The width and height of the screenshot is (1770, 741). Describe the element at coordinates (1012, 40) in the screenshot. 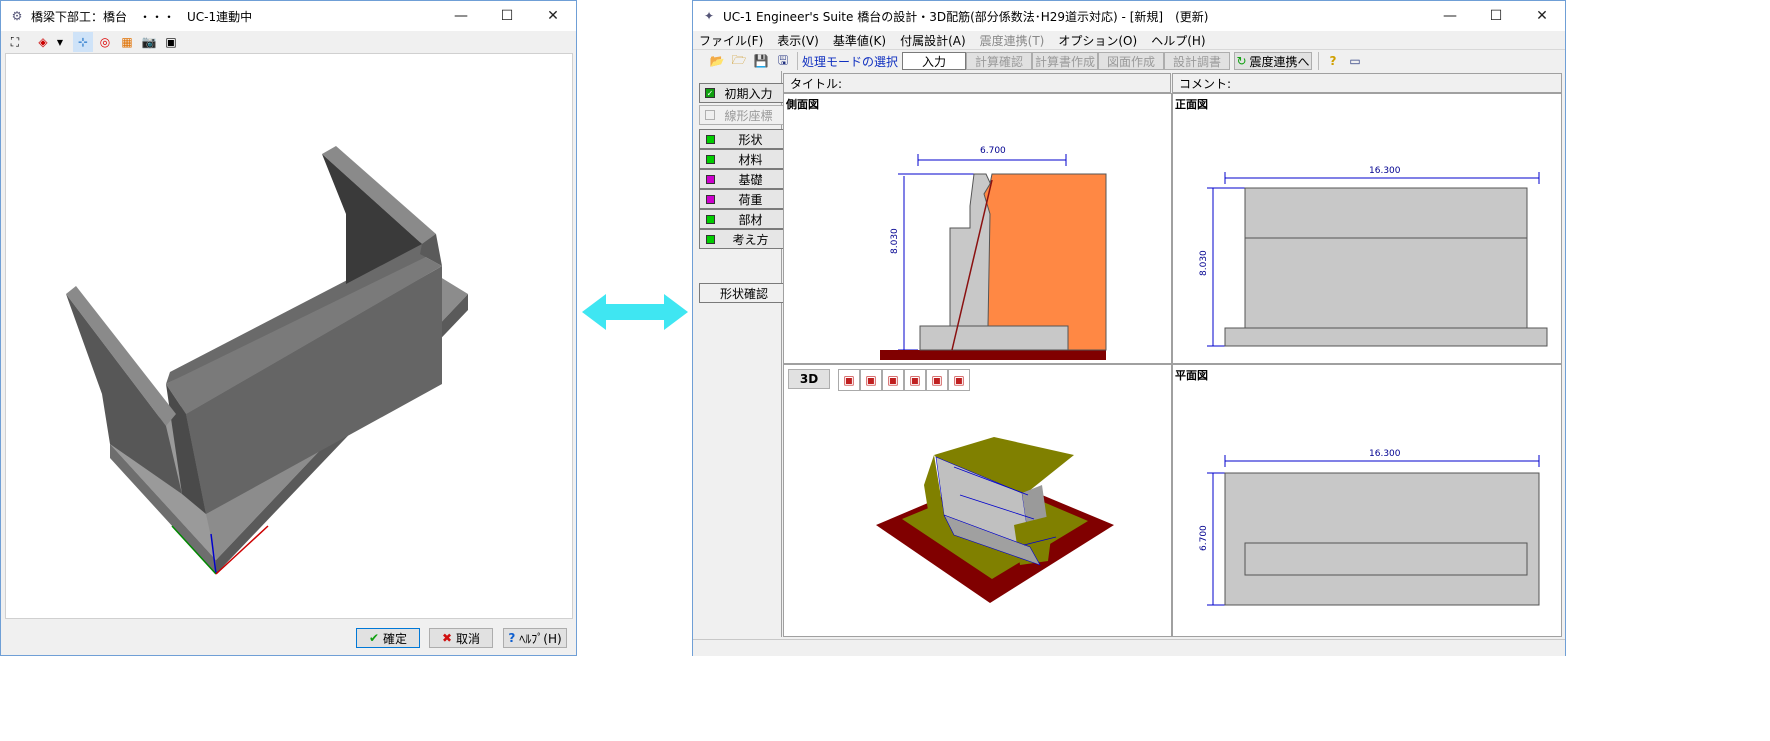

I see `menu-seismic: 震度連携(T)` at that location.